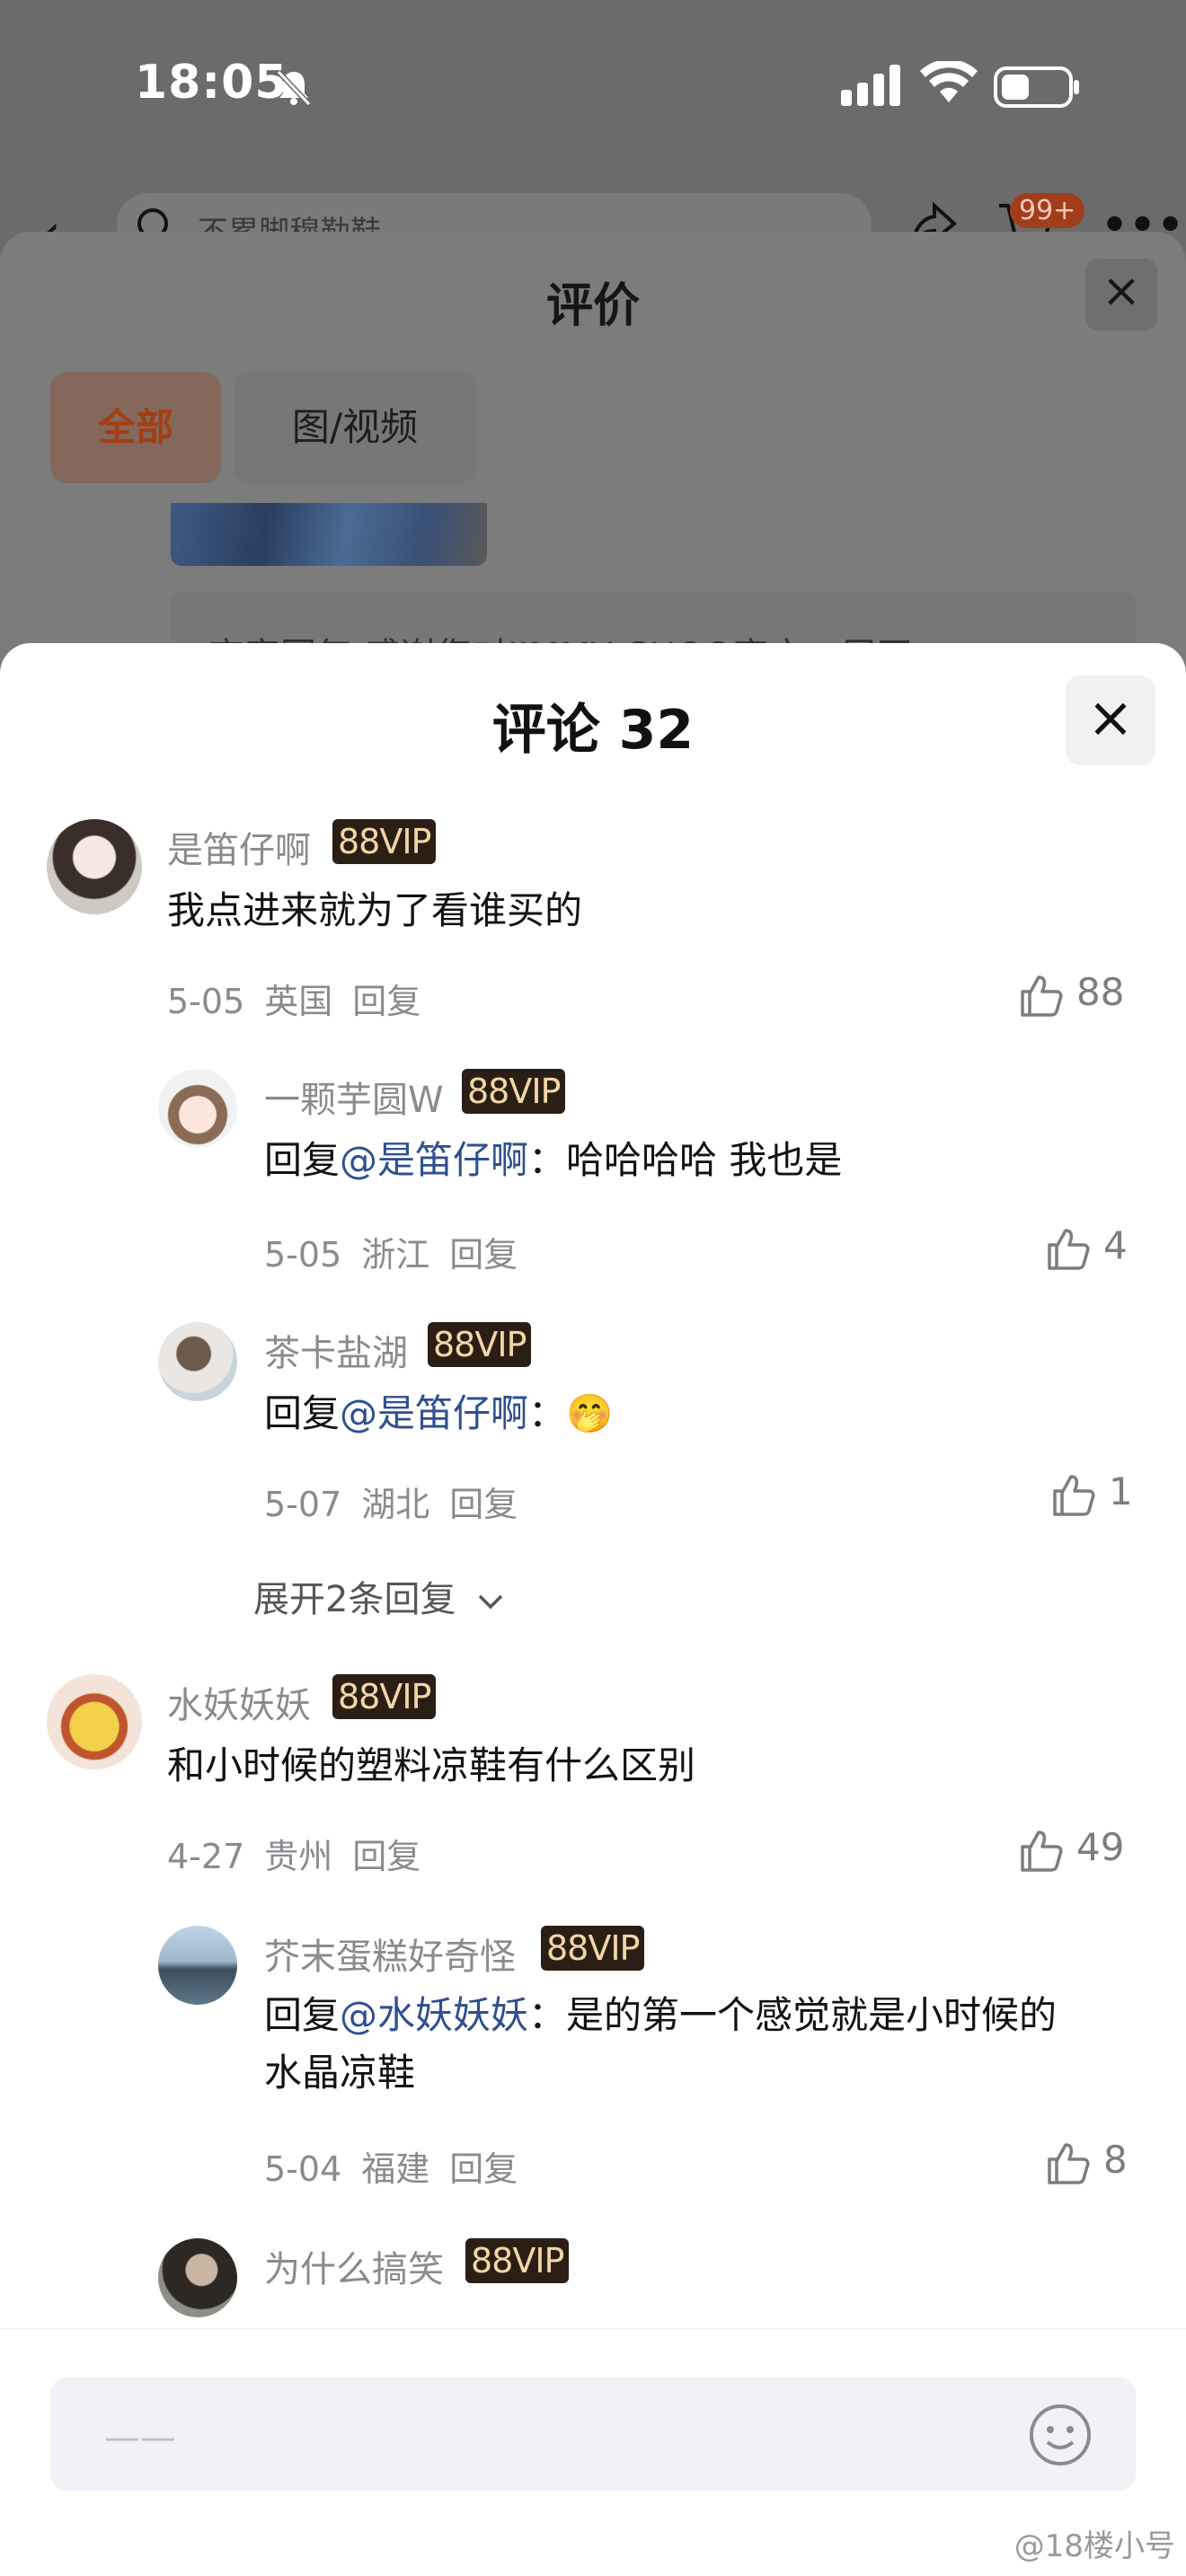  What do you see at coordinates (395, 2169) in the screenshot?
I see `comment-location: 福建` at bounding box center [395, 2169].